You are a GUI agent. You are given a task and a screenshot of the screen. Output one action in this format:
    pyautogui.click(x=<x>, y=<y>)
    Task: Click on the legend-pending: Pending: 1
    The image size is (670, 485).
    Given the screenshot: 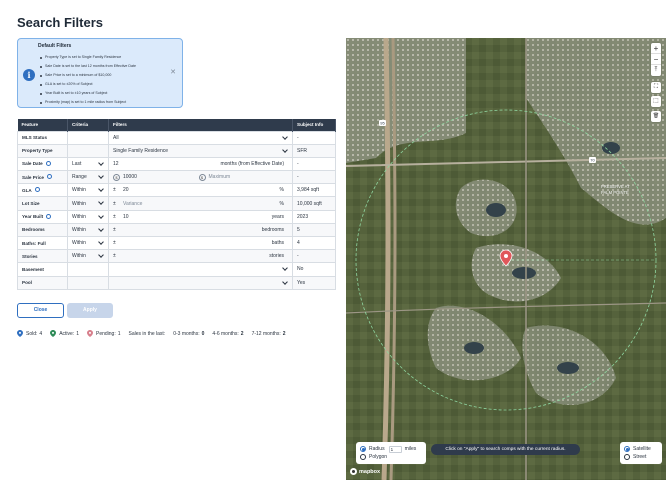 What is the action you would take?
    pyautogui.click(x=103, y=333)
    